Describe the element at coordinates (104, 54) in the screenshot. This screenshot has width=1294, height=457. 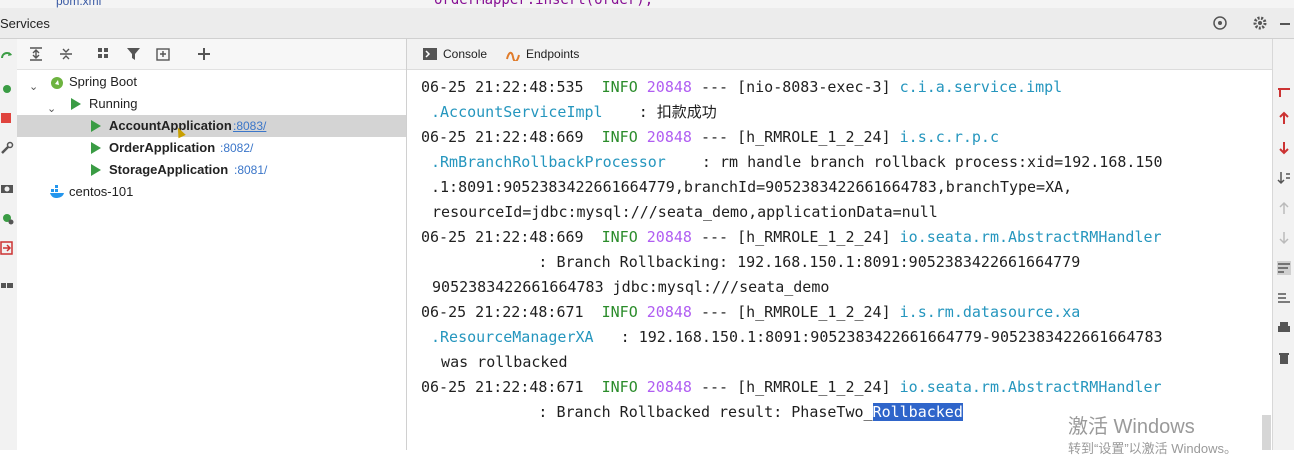
I see `group-by-icon` at that location.